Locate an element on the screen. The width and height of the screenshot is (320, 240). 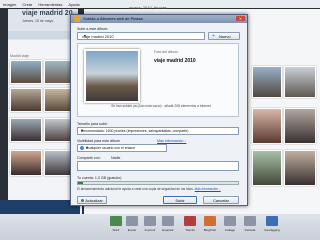
upload-button: Subir is located at coordinates (180, 200).